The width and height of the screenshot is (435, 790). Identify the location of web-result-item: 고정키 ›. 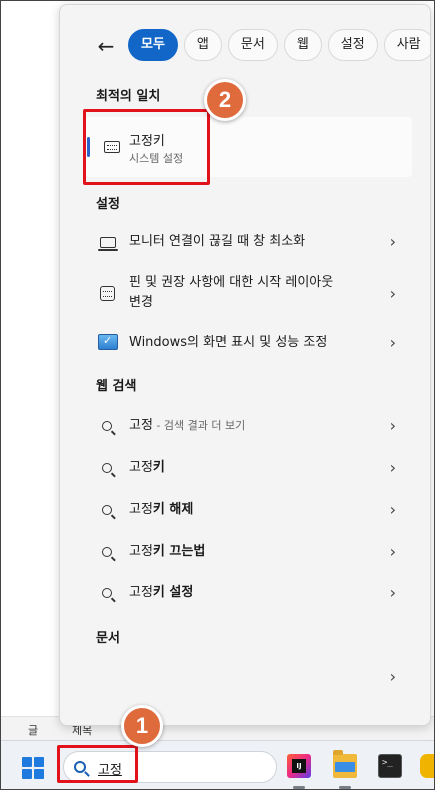
(248, 468).